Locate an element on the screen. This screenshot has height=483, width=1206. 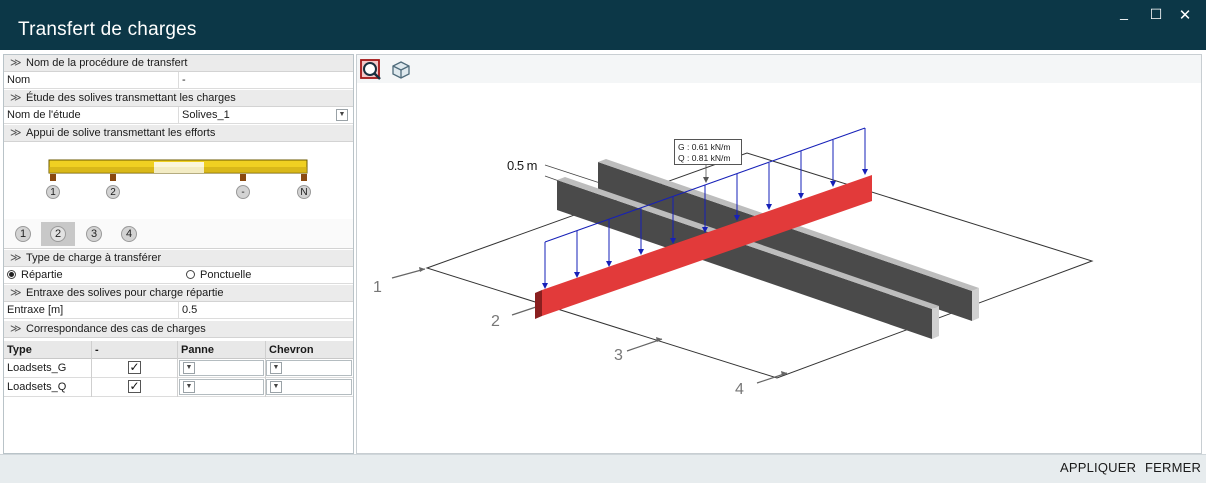
header-panne: Panne is located at coordinates (198, 350).